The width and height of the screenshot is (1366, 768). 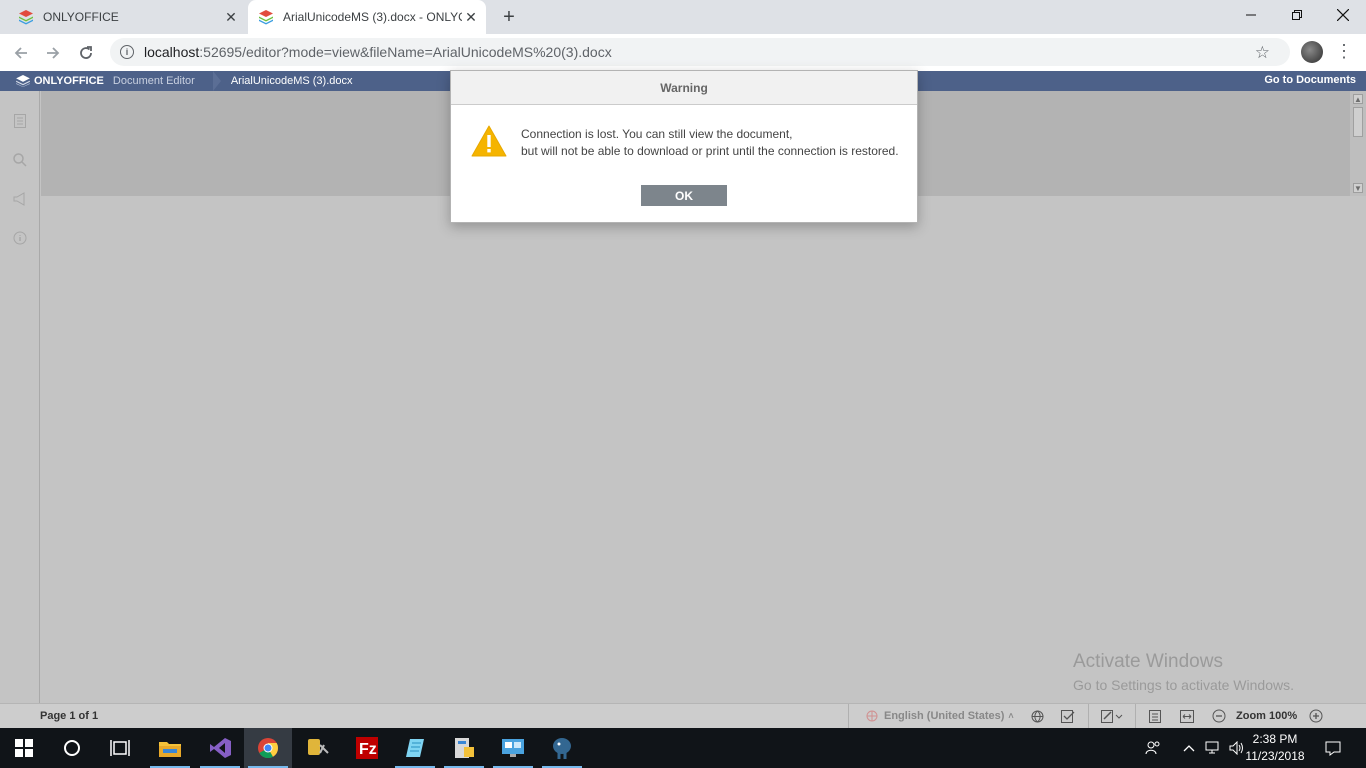 What do you see at coordinates (372, 17) in the screenshot?
I see `tab-title: ArialUnicodeMS (3).docx - ONLYOFFICE` at bounding box center [372, 17].